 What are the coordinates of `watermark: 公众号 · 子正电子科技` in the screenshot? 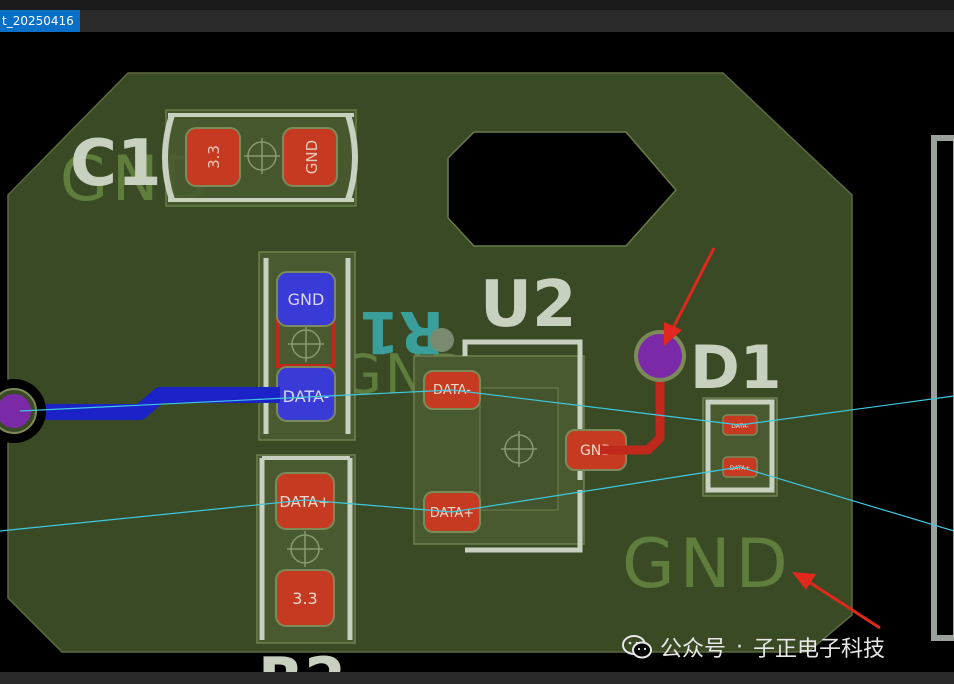 It's located at (753, 647).